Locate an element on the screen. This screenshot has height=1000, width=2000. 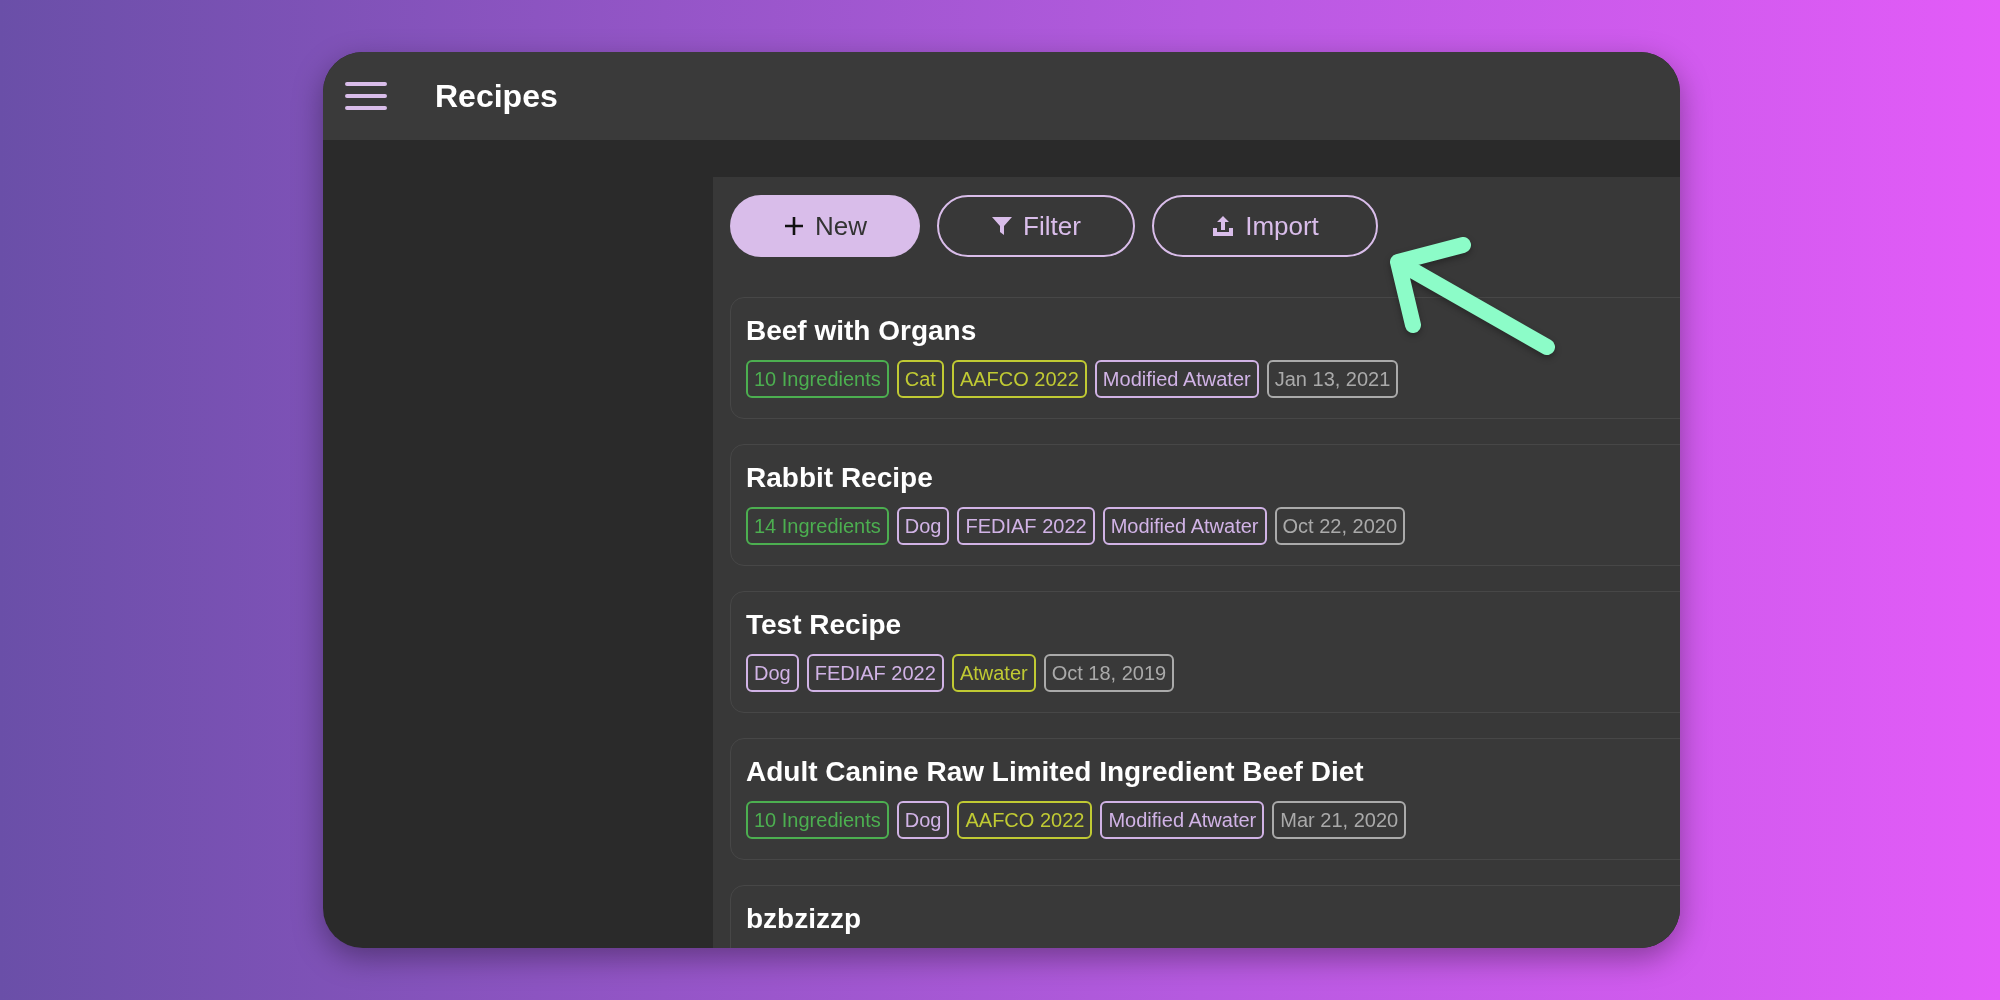
recipe-card: Rabbit Recipe 14 Ingredients Dog FEDIAF 2022 Modified Atwater Oct 22, 2020 is located at coordinates (1205, 505).